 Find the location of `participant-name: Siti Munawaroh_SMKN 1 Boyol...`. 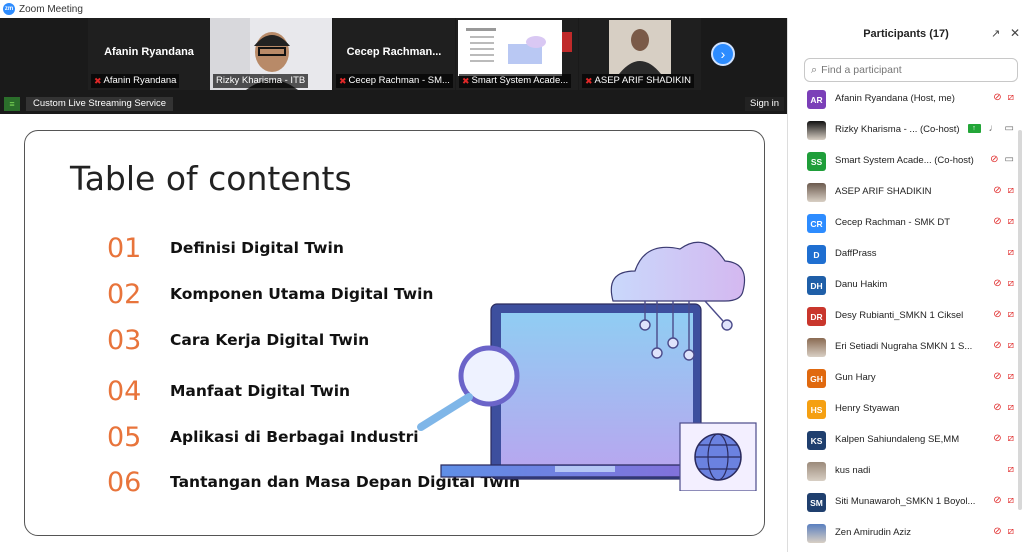

participant-name: Siti Munawaroh_SMKN 1 Boyol... is located at coordinates (905, 501).